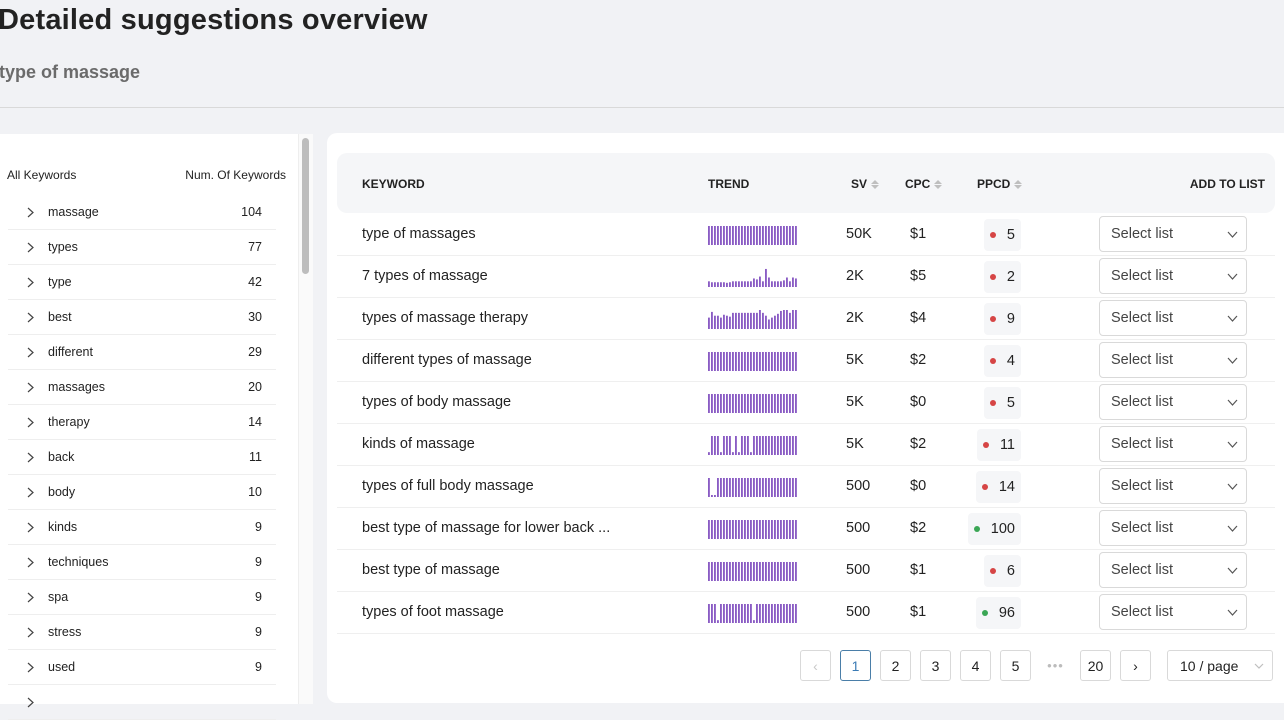 The width and height of the screenshot is (1284, 720). Describe the element at coordinates (855, 665) in the screenshot. I see `page-button: 1` at that location.